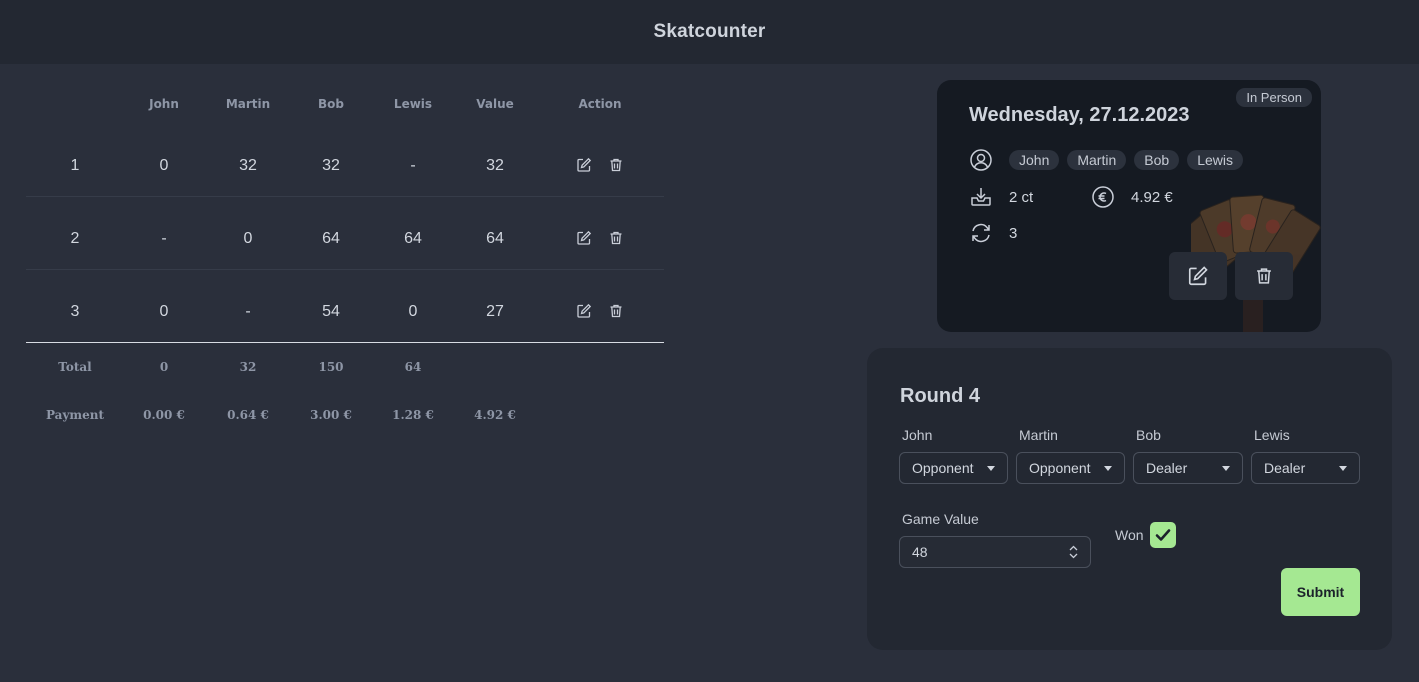 The width and height of the screenshot is (1419, 682). I want to click on header-john: John, so click(164, 104).